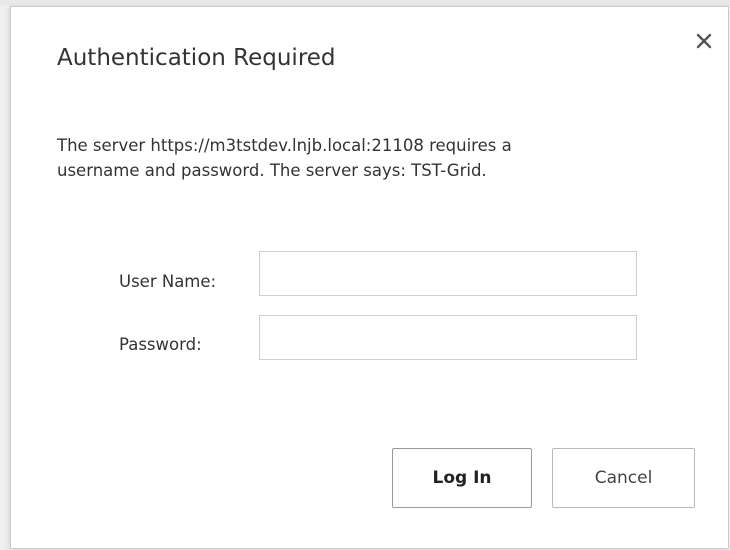 The width and height of the screenshot is (730, 550). What do you see at coordinates (623, 478) in the screenshot?
I see `cancel-button: Cancel` at bounding box center [623, 478].